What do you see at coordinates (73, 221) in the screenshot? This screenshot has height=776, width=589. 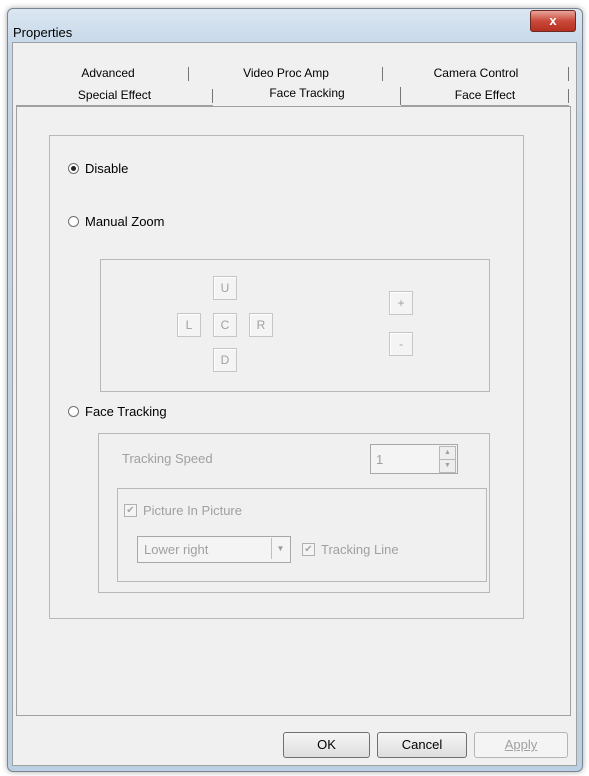 I see `radio-manual-zoom-indicator` at bounding box center [73, 221].